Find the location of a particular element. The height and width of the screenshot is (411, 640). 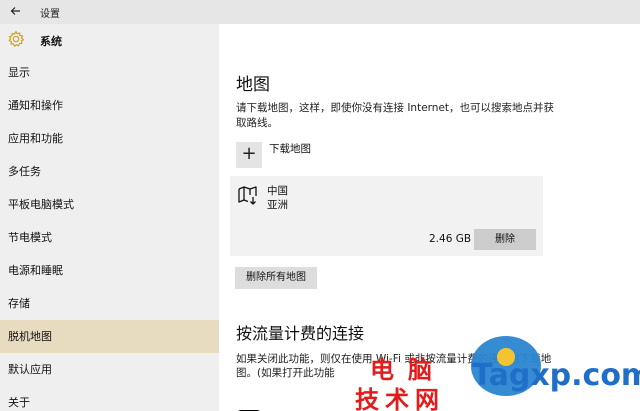

map-item-card: 中国 亚洲 2.46 GB 删除 is located at coordinates (386, 216).